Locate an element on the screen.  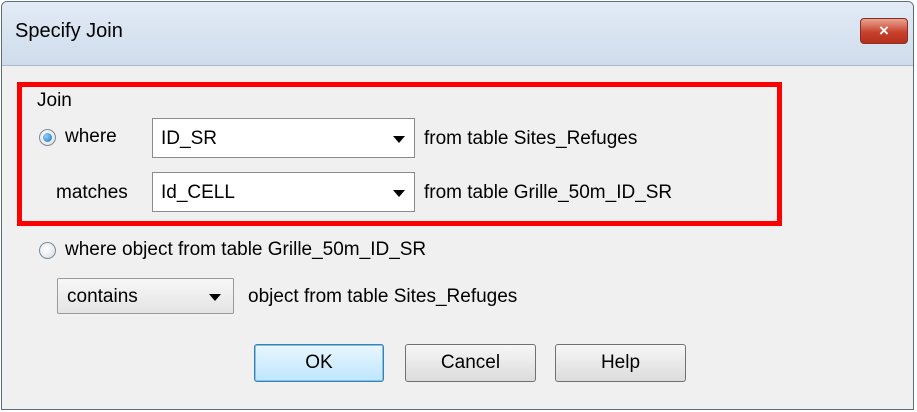
ok-button: OK is located at coordinates (319, 363).